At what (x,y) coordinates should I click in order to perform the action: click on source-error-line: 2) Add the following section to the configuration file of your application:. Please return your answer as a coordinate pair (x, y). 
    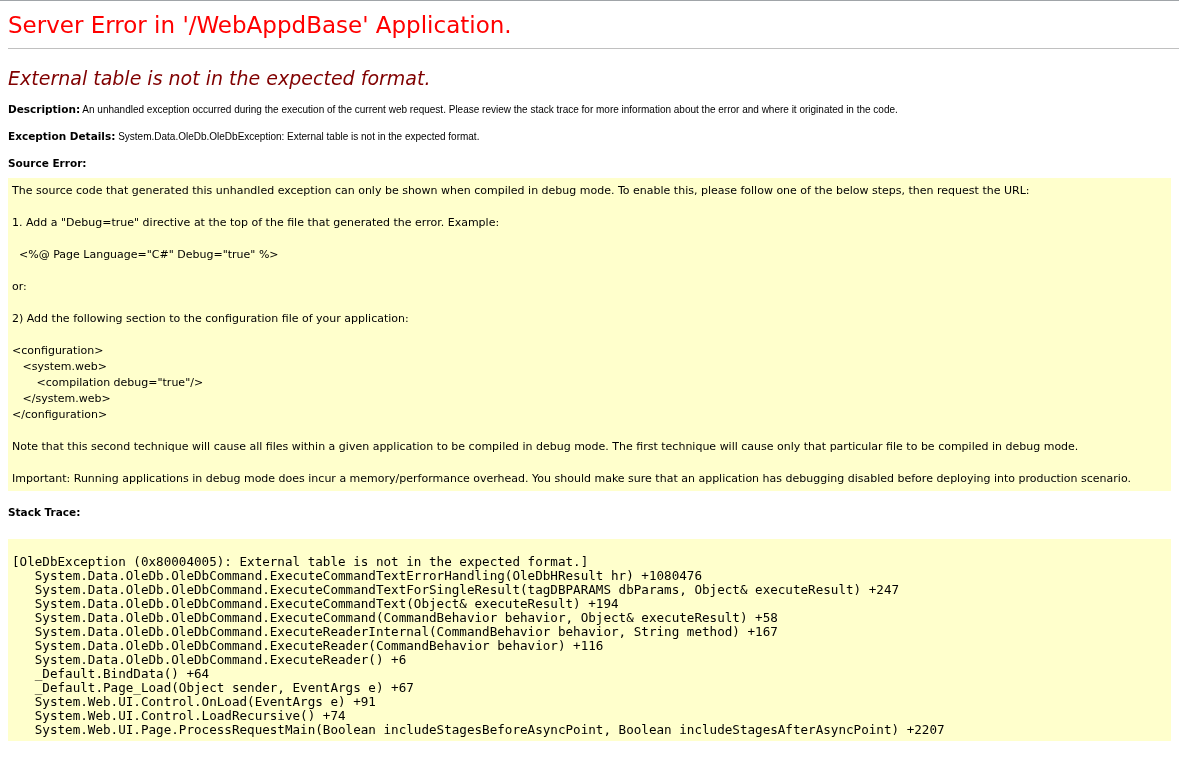
    Looking at the image, I should click on (211, 319).